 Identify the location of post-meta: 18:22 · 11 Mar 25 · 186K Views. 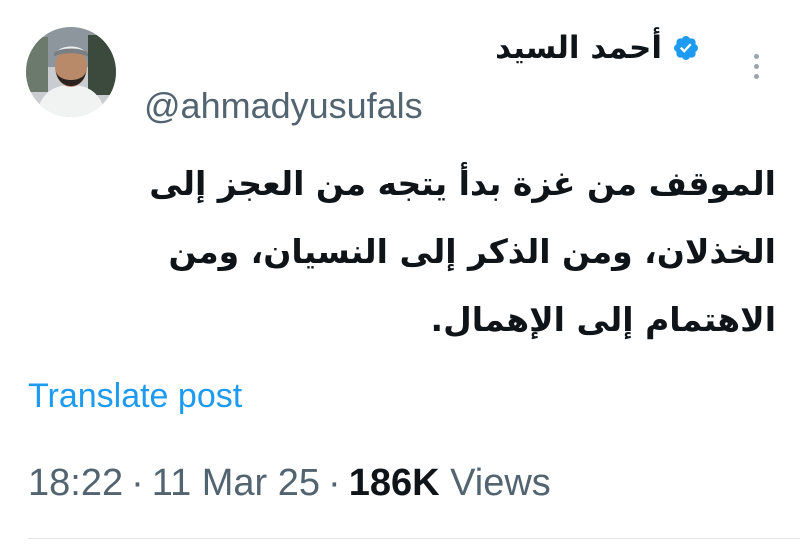
(289, 483).